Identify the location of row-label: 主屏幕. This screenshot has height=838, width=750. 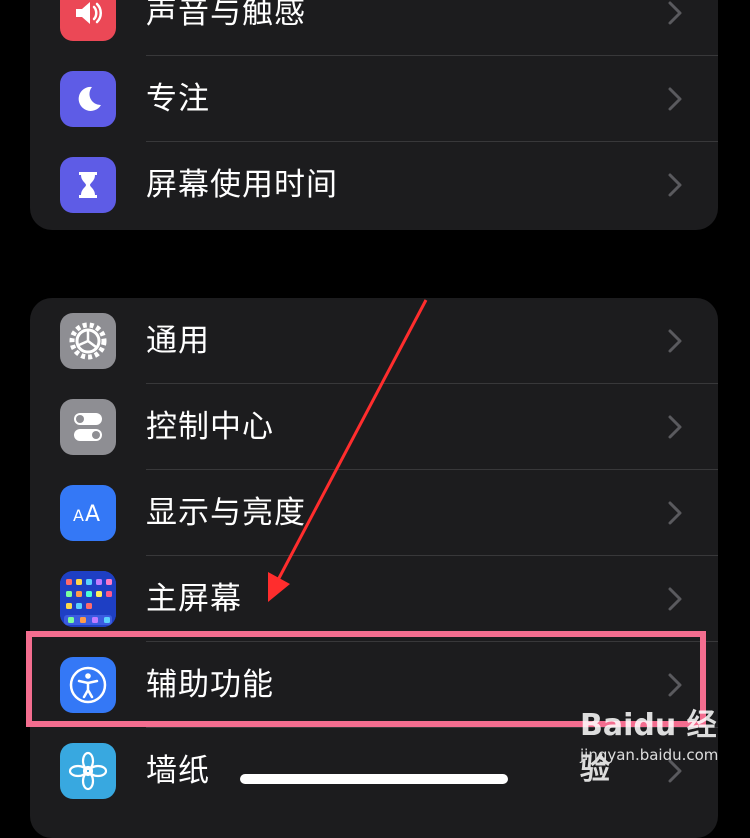
(194, 599).